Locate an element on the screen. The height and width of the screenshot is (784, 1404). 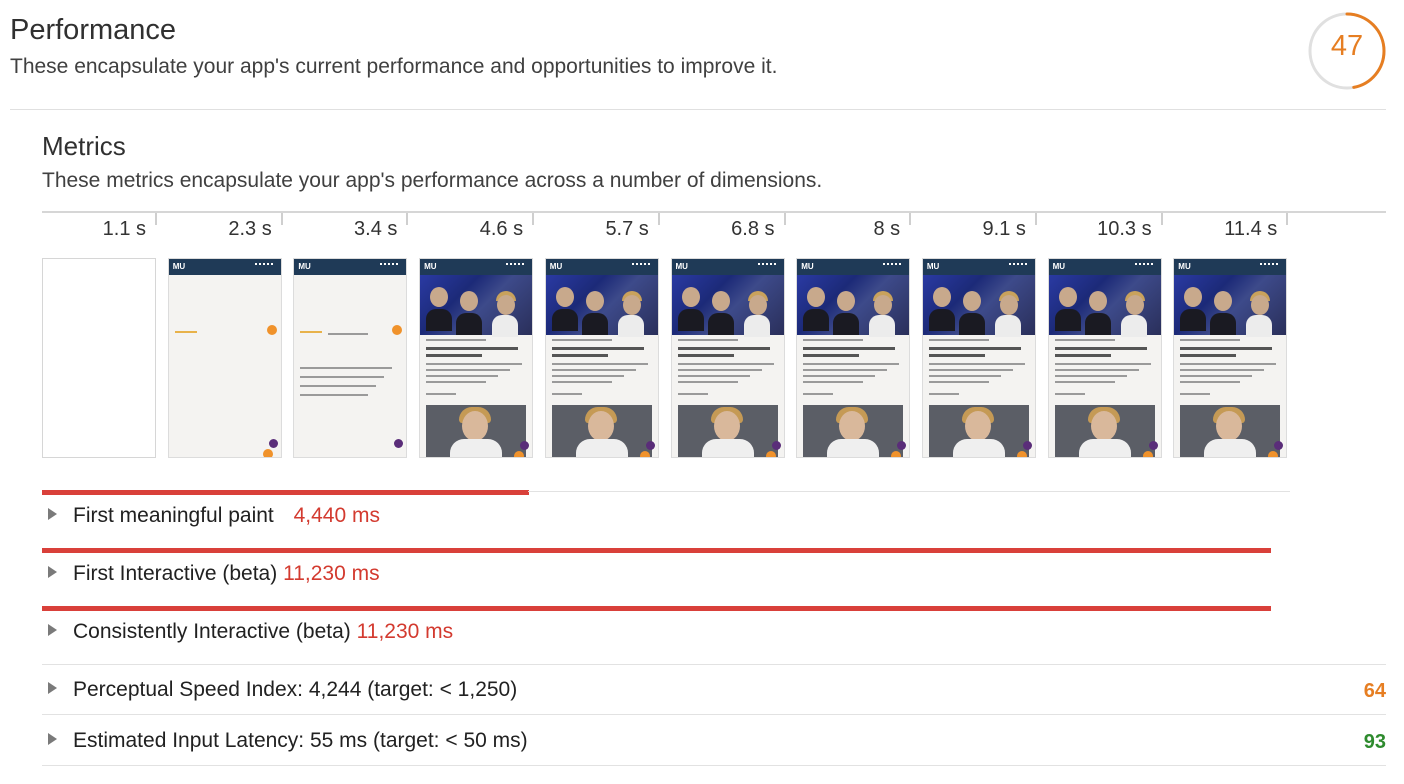
frame-timestamp: 10.3 s is located at coordinates (1124, 229).